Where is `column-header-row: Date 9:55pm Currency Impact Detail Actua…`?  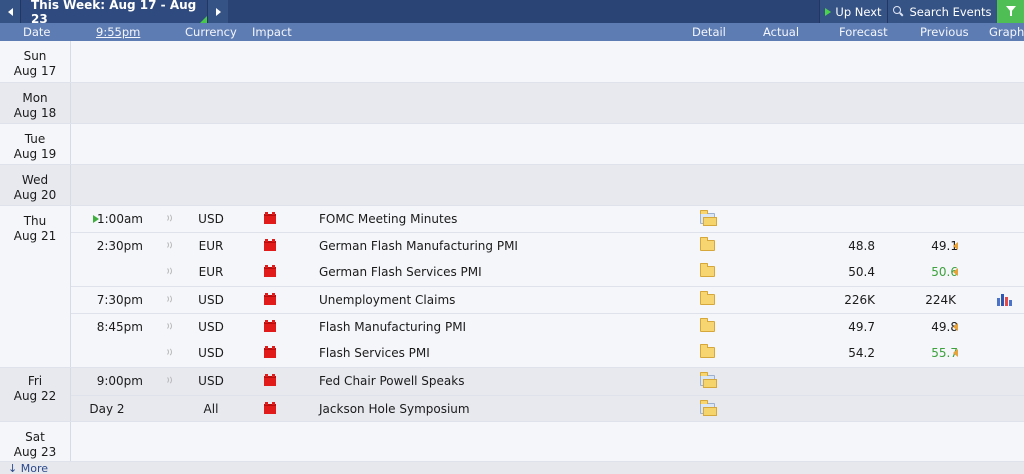 column-header-row: Date 9:55pm Currency Impact Detail Actua… is located at coordinates (512, 32).